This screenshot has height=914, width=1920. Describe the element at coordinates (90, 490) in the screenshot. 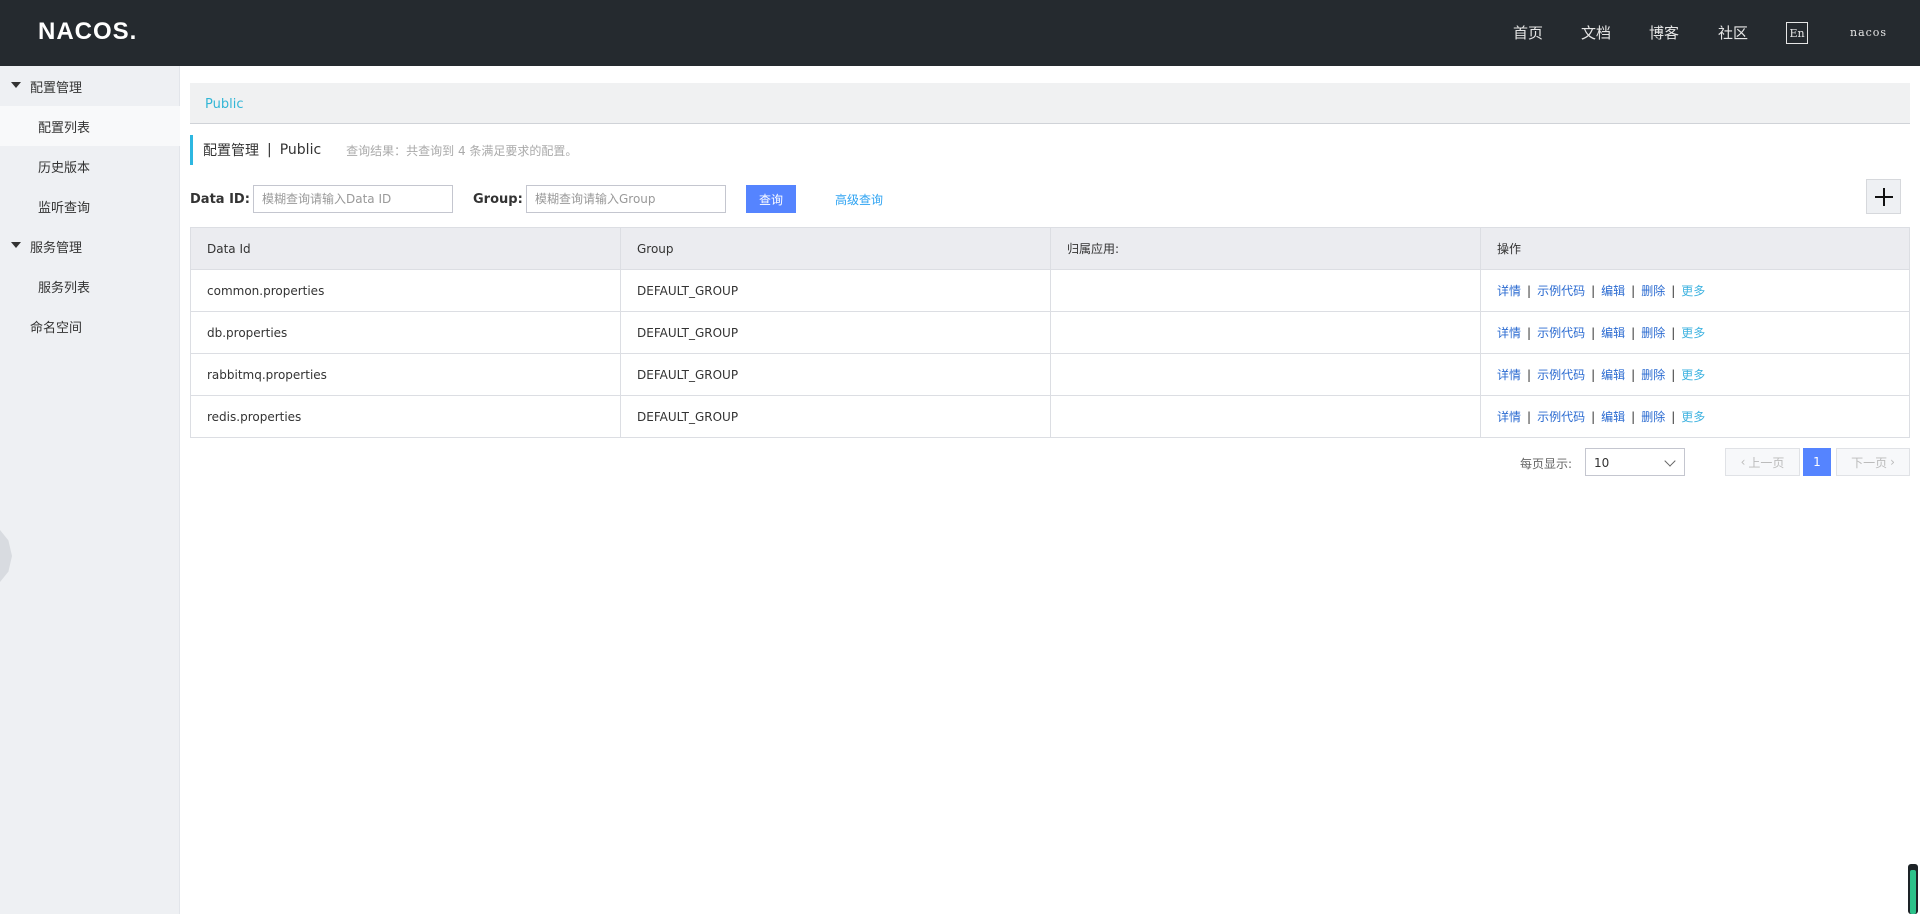

I see `sidebar: 配置管理 配置列表 历史版本 监听查询 服务管理 服务列表 命名空间` at that location.